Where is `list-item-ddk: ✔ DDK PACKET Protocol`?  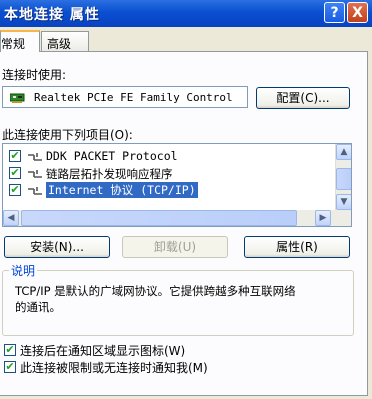 list-item-ddk: ✔ DDK PACKET Protocol is located at coordinates (163, 156).